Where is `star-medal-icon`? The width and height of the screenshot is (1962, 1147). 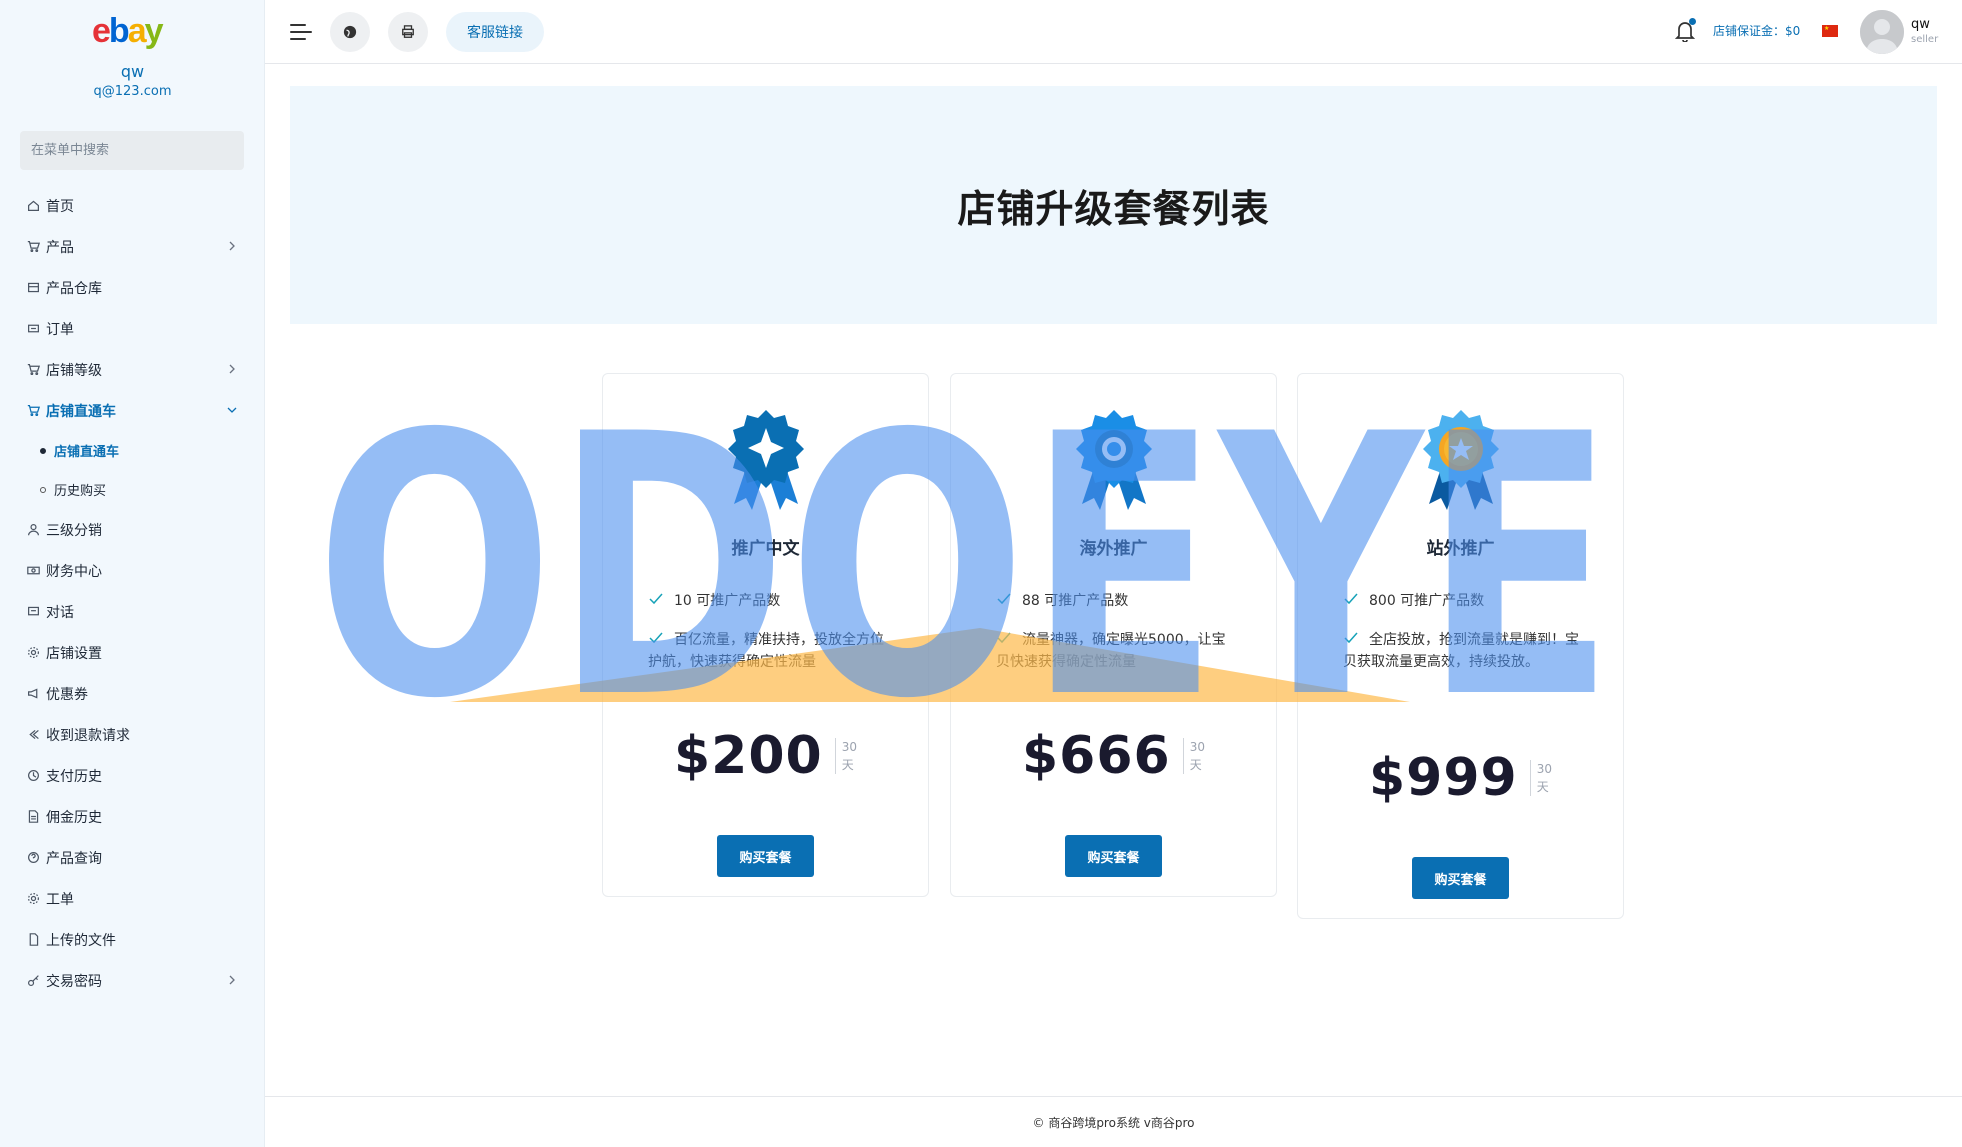 star-medal-icon is located at coordinates (1461, 460).